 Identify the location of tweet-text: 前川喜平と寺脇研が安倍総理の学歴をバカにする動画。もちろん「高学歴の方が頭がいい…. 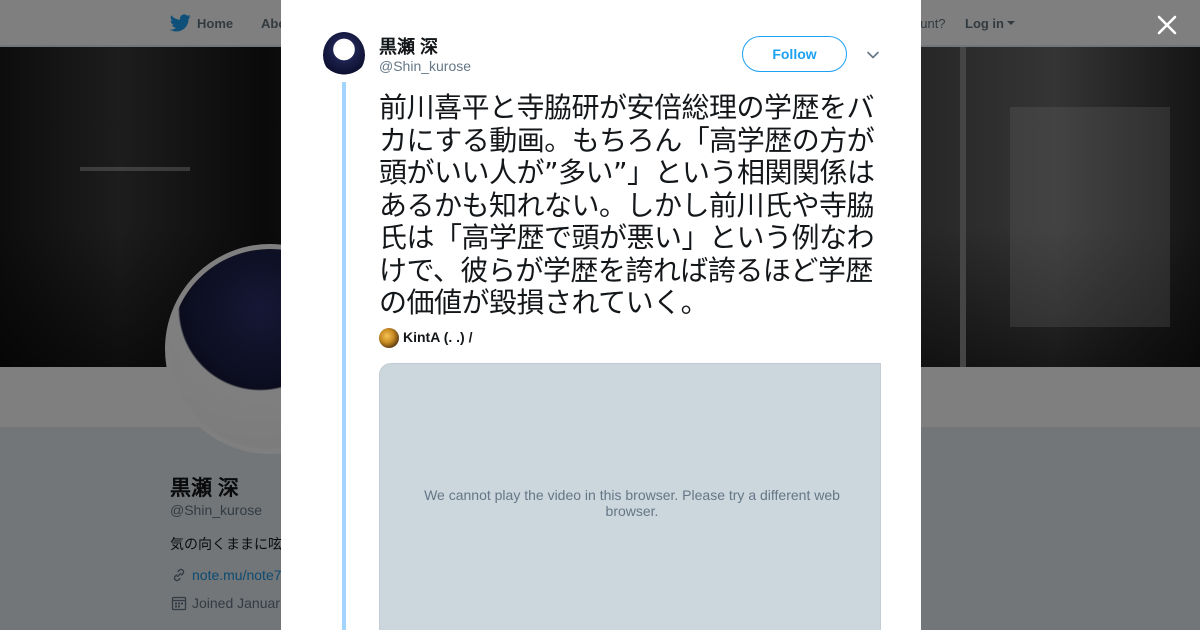
(627, 205).